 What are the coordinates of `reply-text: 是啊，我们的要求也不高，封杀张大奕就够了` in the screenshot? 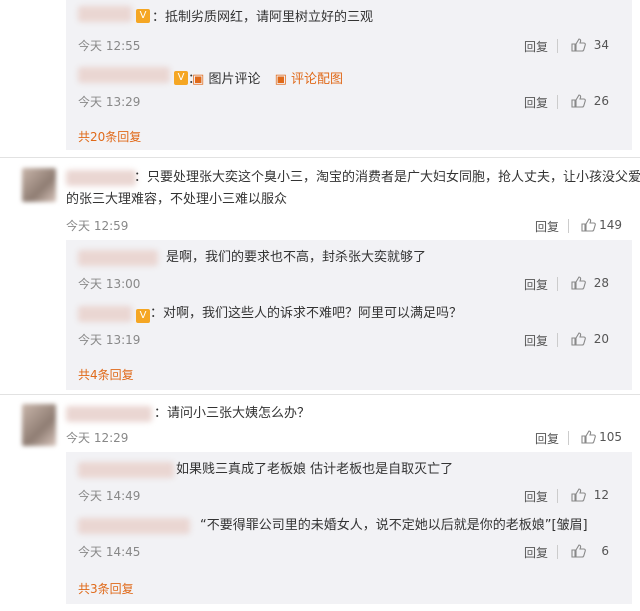 It's located at (296, 257).